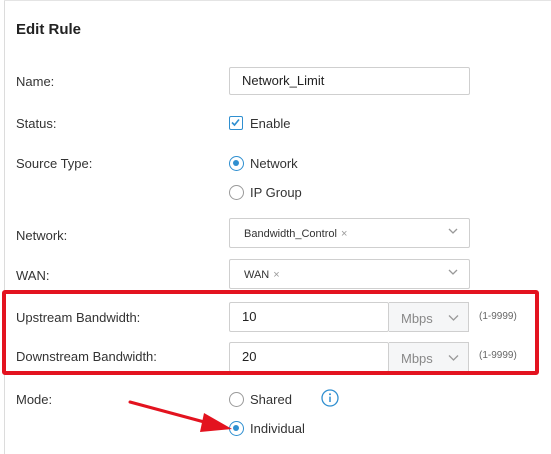  What do you see at coordinates (4, 227) in the screenshot?
I see `panel-border-left` at bounding box center [4, 227].